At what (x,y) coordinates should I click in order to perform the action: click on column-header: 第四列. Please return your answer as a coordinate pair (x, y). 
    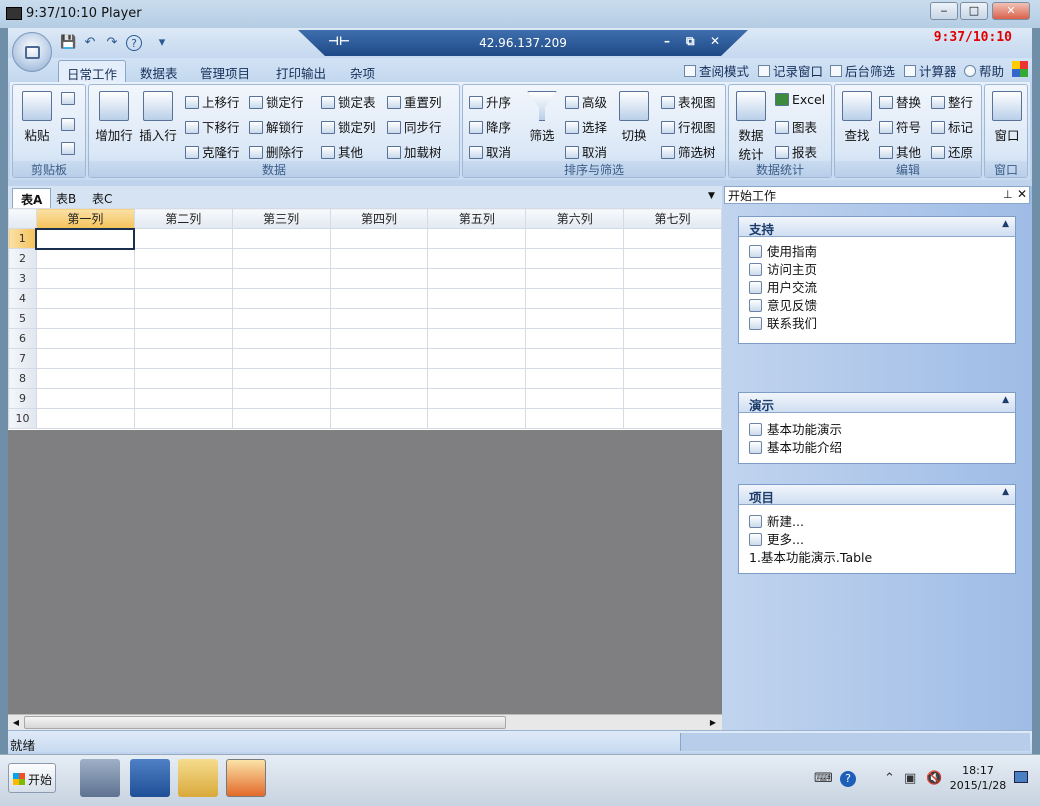
    Looking at the image, I should click on (379, 218).